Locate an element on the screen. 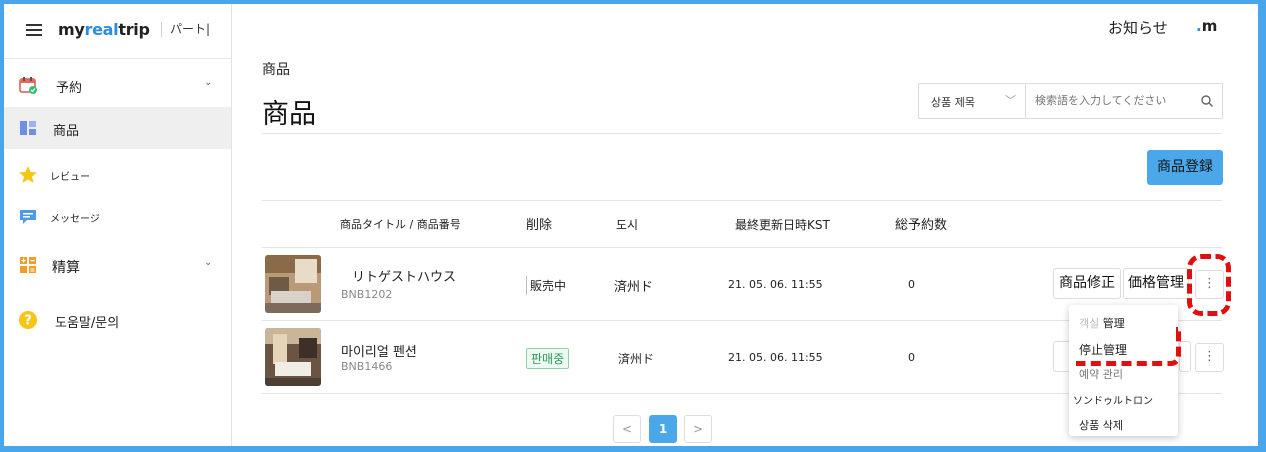 Image resolution: width=1266 pixels, height=452 pixels. more-options-menu: 객실 管理 停止管理 예약 관리 ソンドゥルトロン 상품 삭제 is located at coordinates (1123, 370).